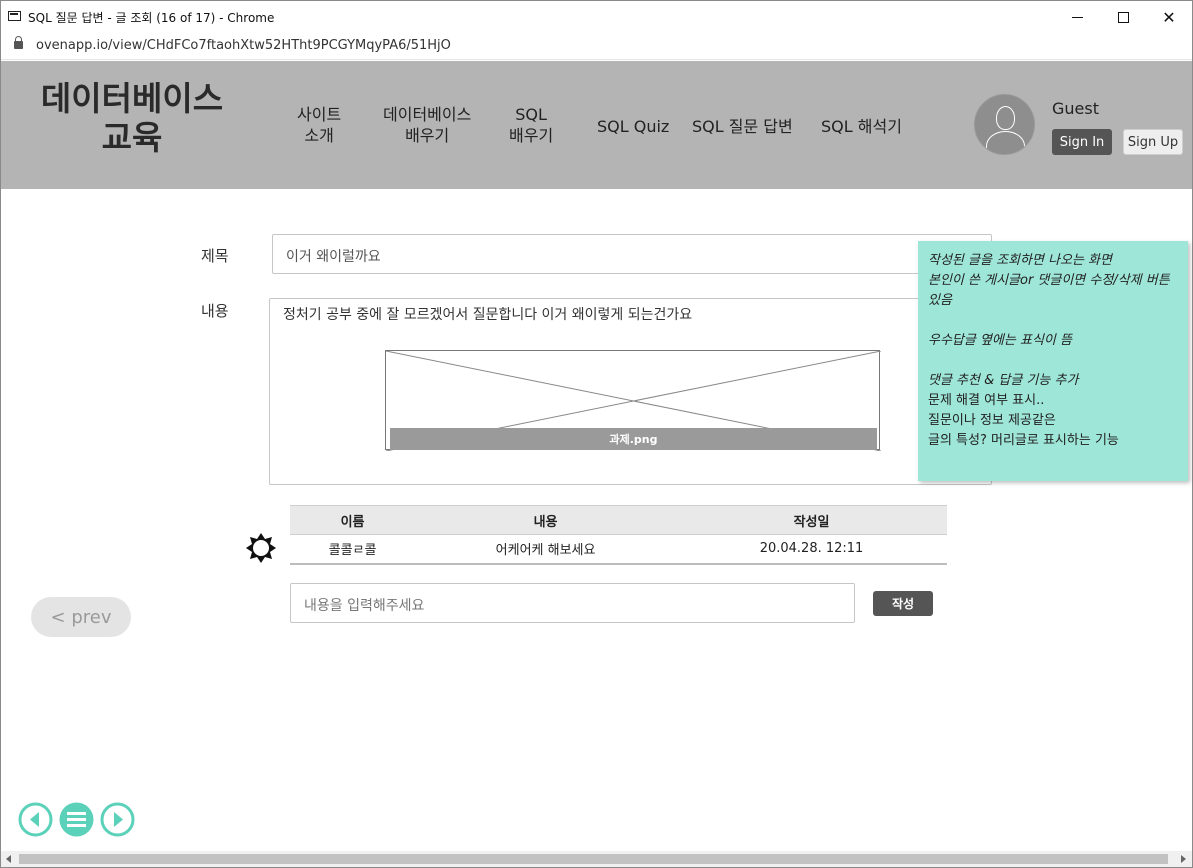  I want to click on title-bar: SQL 질문 답변 - 글 조회 (16 of 17) - Chrome ✕, so click(596, 16).